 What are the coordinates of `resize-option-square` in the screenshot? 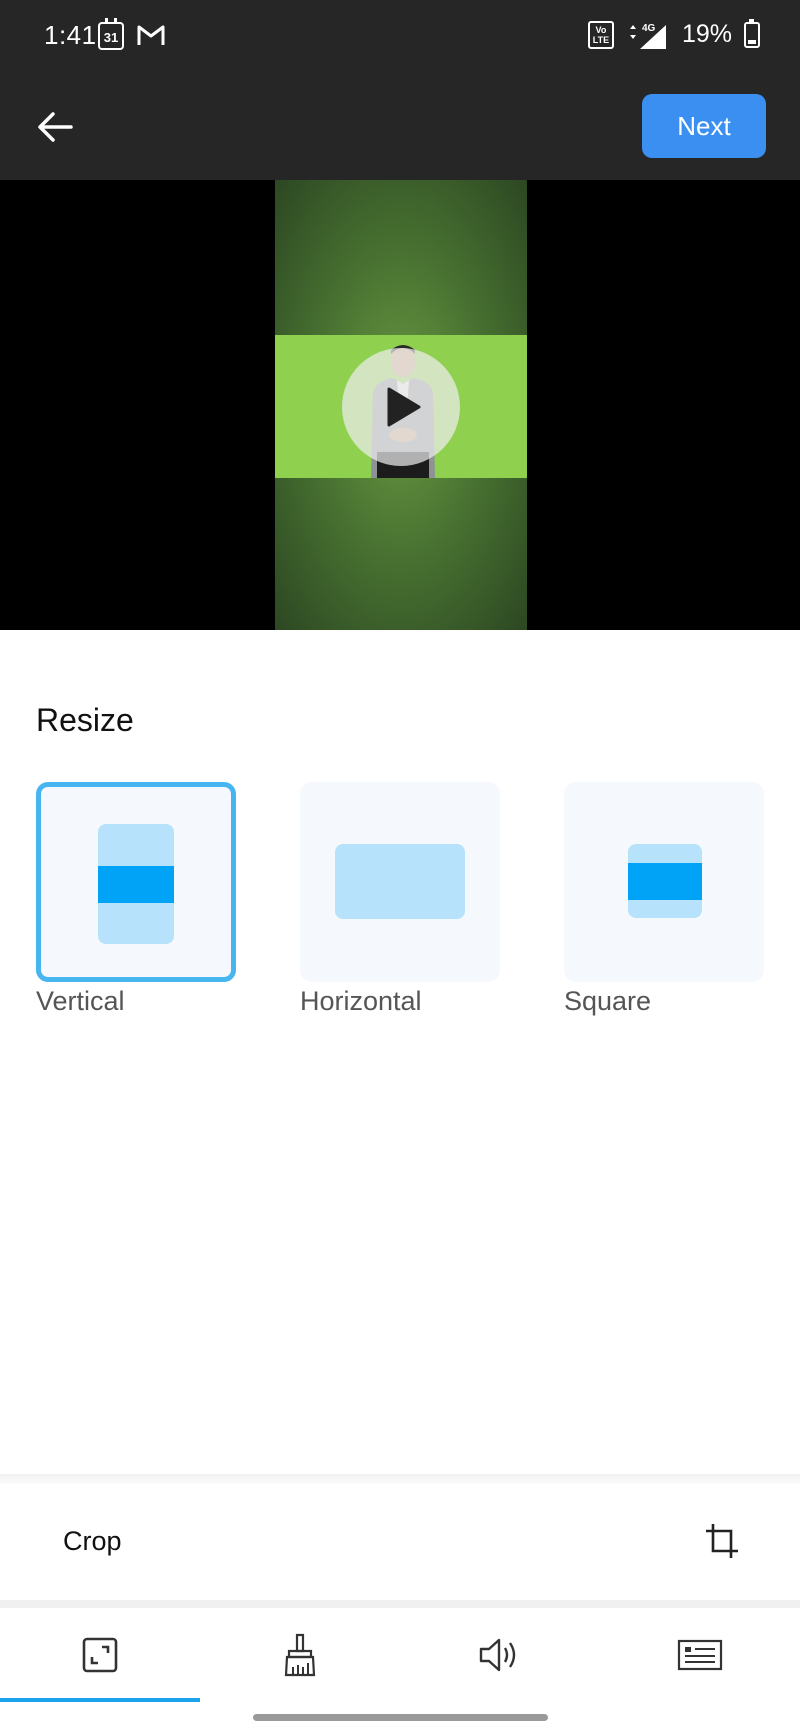 It's located at (664, 882).